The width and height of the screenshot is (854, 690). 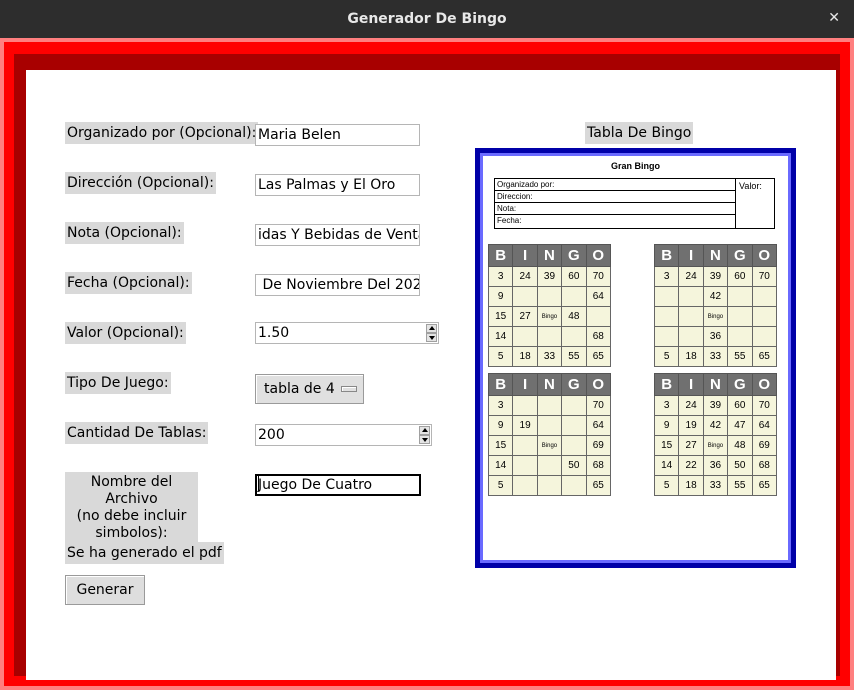 I want to click on organizado-input: Maria Belen, so click(x=337, y=135).